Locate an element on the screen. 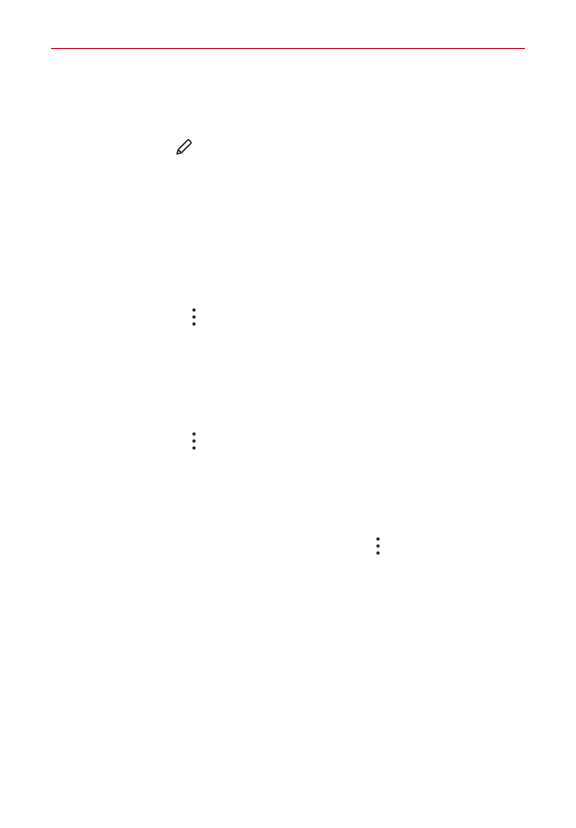  header-divider is located at coordinates (288, 48).